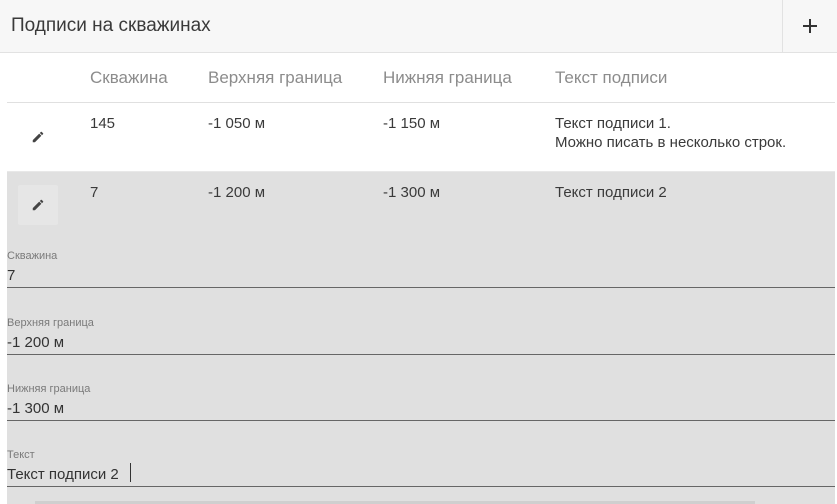 The height and width of the screenshot is (504, 837). I want to click on cell-bottom: -1 150 м, so click(412, 123).